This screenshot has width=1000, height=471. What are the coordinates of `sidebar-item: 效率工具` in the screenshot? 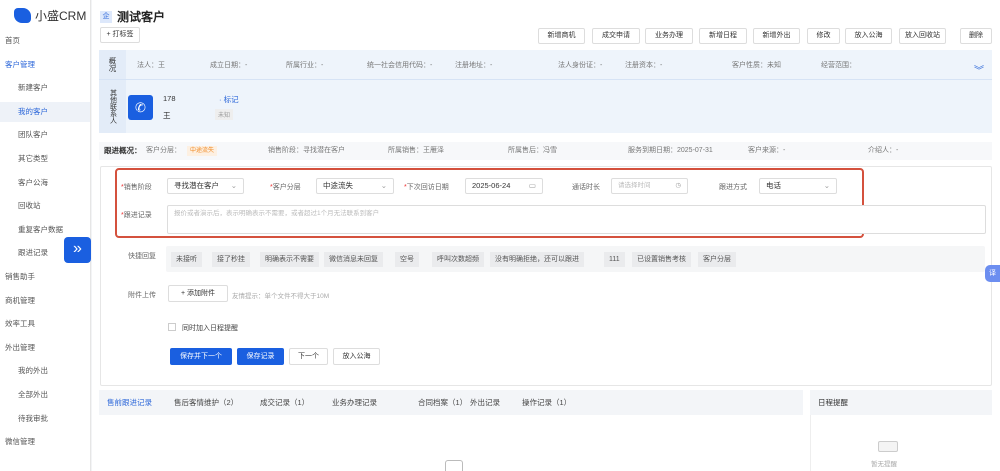 It's located at (45, 324).